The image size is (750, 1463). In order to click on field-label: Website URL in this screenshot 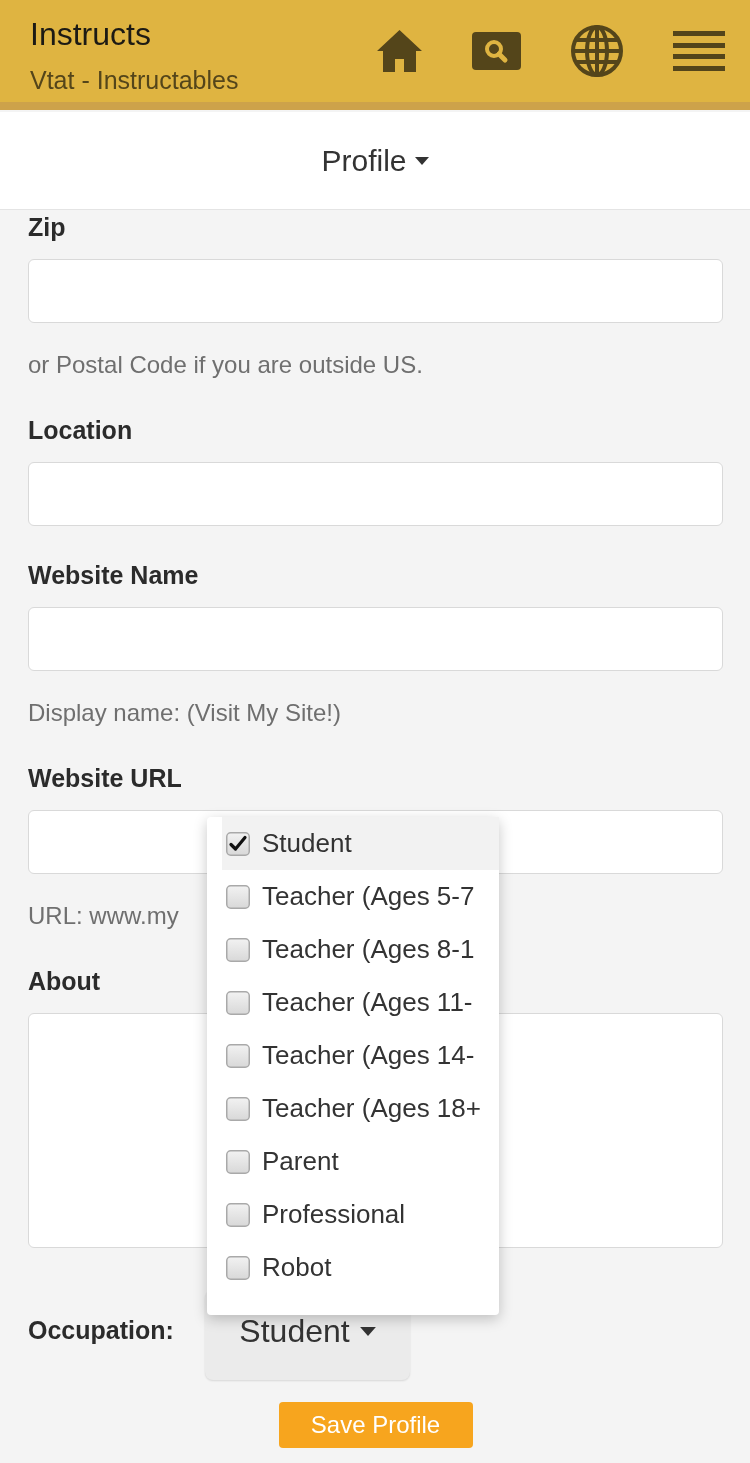, I will do `click(105, 778)`.